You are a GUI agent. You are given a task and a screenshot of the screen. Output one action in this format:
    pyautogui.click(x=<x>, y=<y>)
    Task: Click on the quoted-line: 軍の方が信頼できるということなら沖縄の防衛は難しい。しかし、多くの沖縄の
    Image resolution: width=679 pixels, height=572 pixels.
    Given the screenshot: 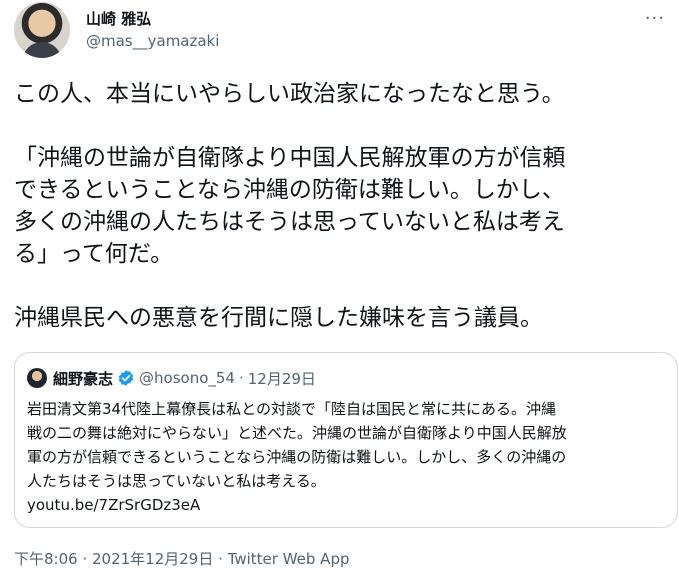 What is the action you would take?
    pyautogui.click(x=297, y=457)
    